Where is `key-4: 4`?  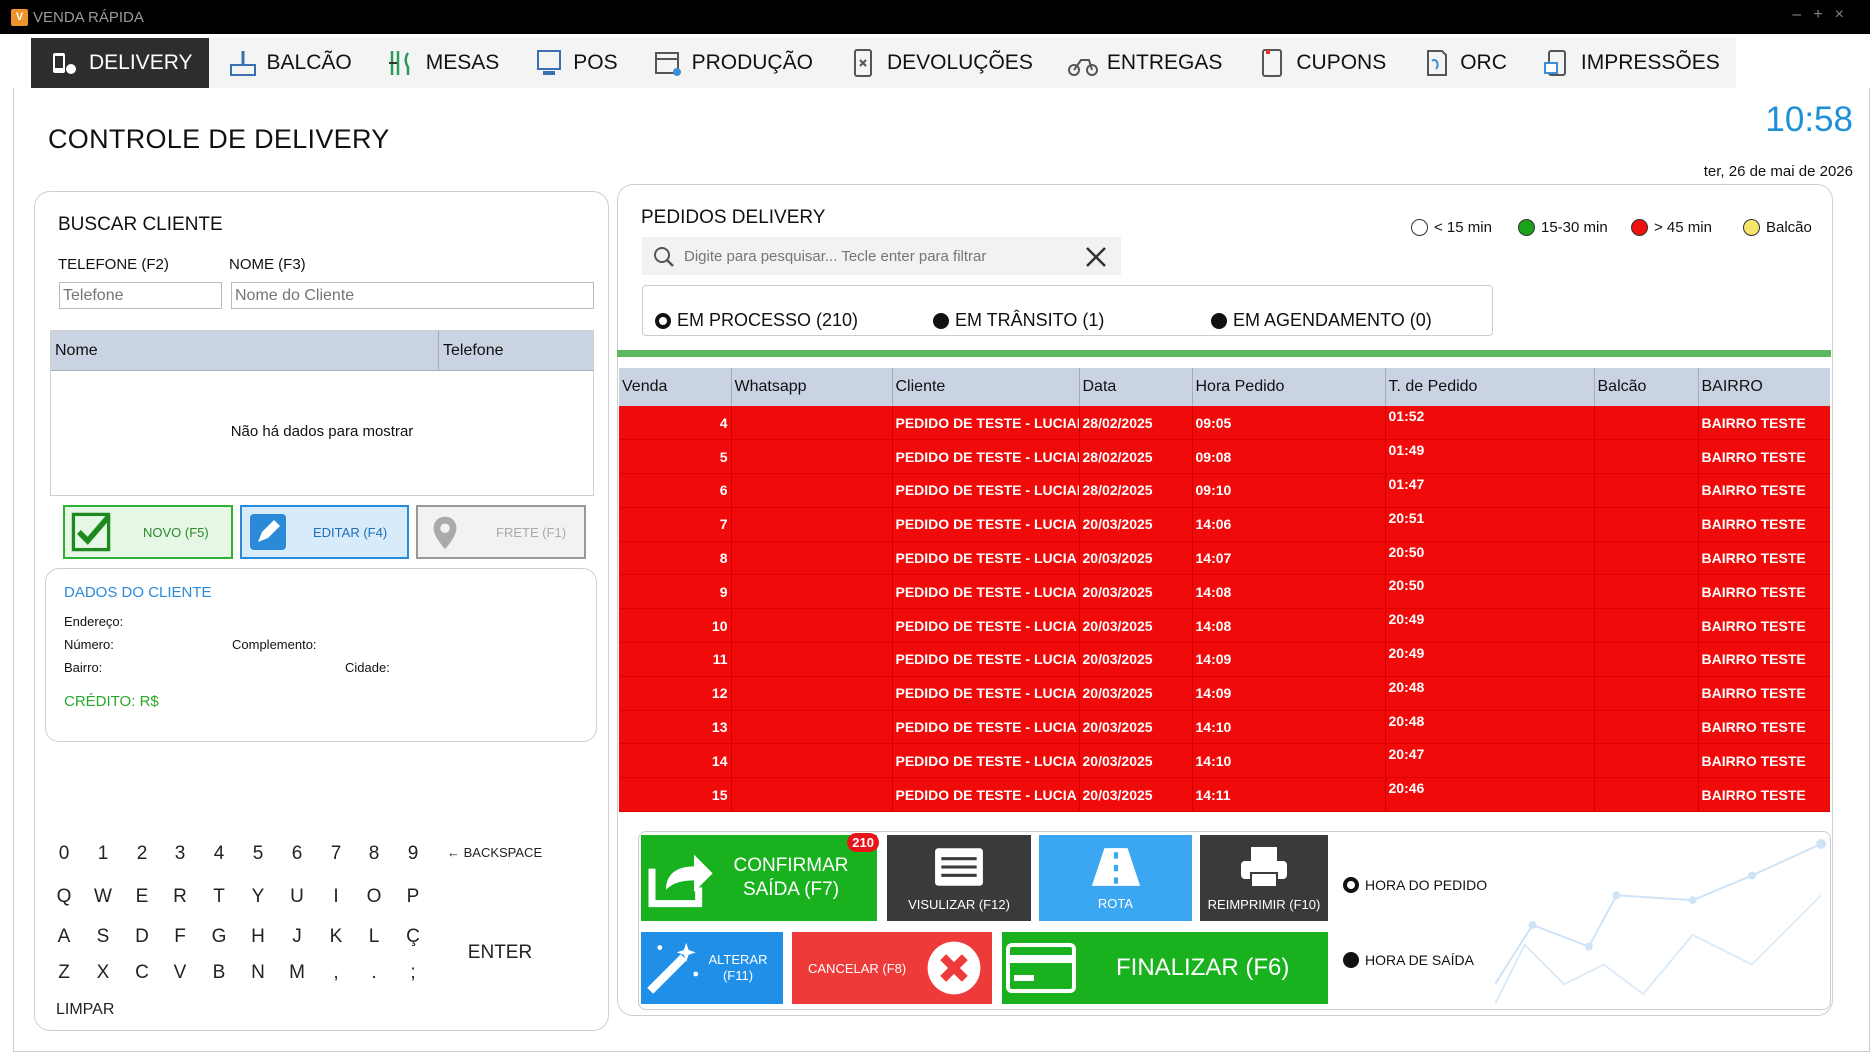 key-4: 4 is located at coordinates (219, 854).